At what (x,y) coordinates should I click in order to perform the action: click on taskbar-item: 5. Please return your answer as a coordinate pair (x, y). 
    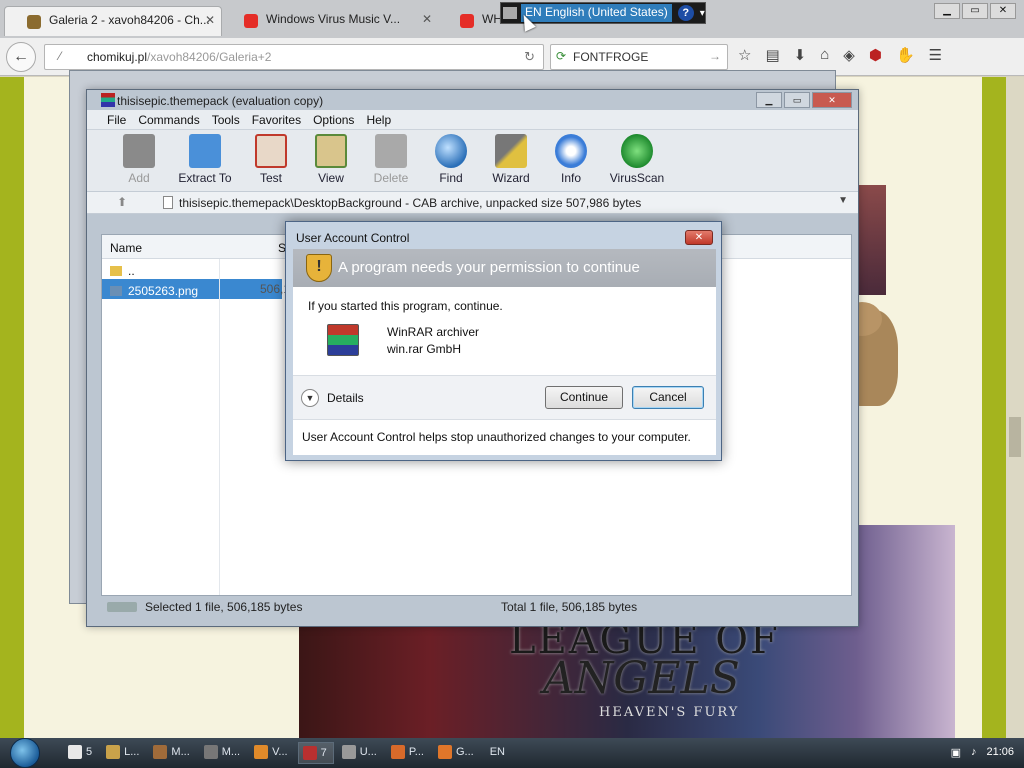
    Looking at the image, I should click on (81, 753).